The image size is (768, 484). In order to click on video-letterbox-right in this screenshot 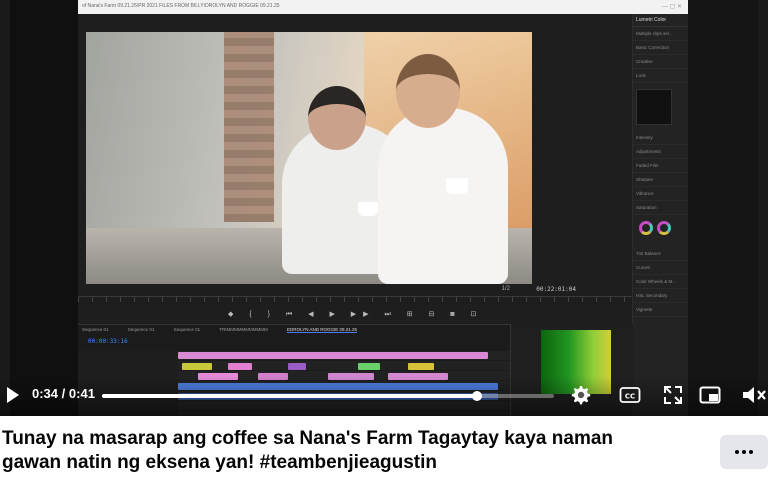, I will do `click(763, 208)`.